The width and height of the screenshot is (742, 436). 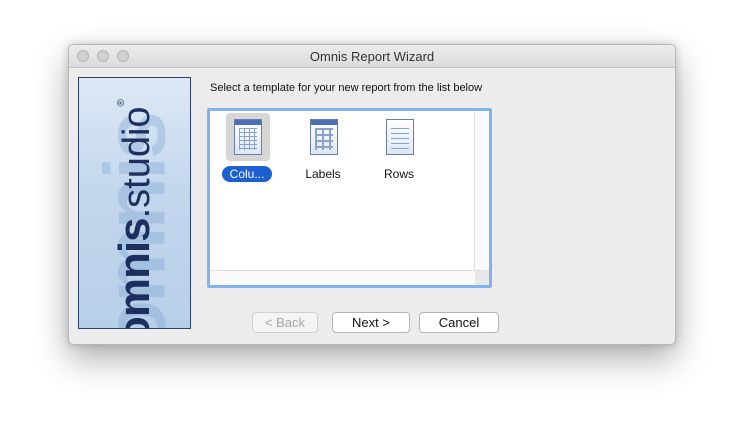 I want to click on logo-light-text: .studio, so click(x=137, y=162).